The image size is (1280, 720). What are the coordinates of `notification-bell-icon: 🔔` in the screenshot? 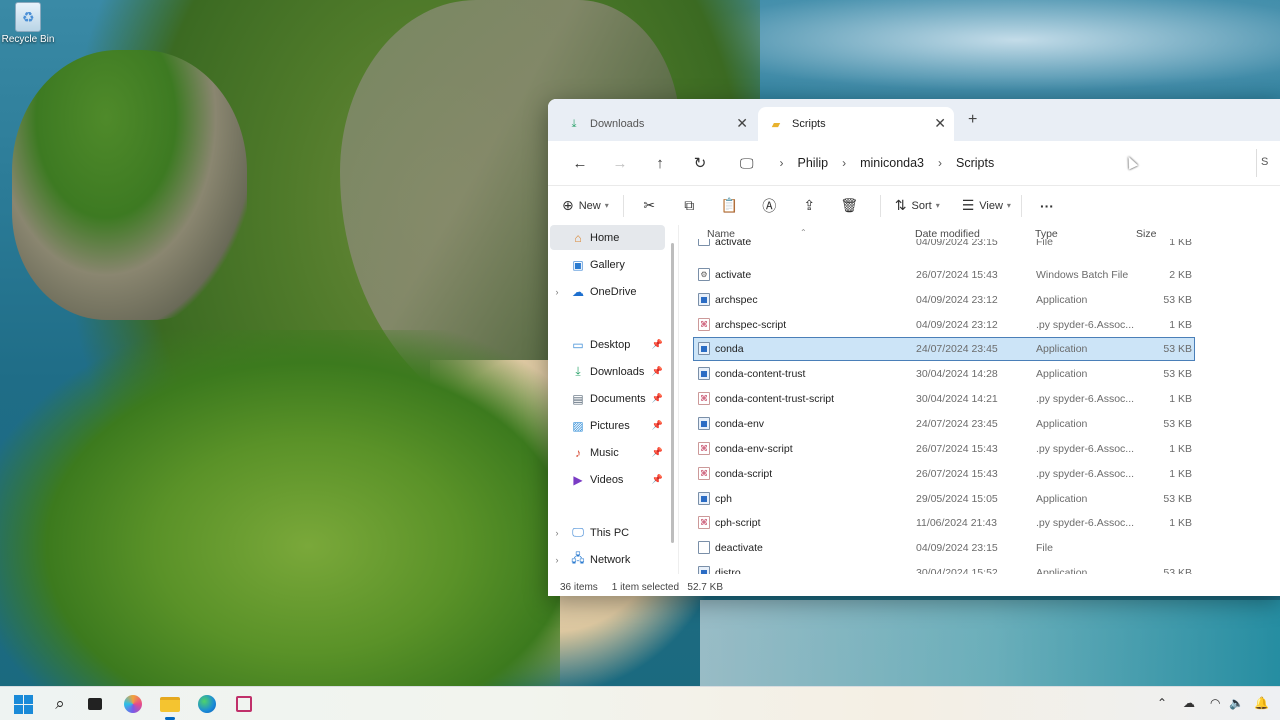 It's located at (1261, 703).